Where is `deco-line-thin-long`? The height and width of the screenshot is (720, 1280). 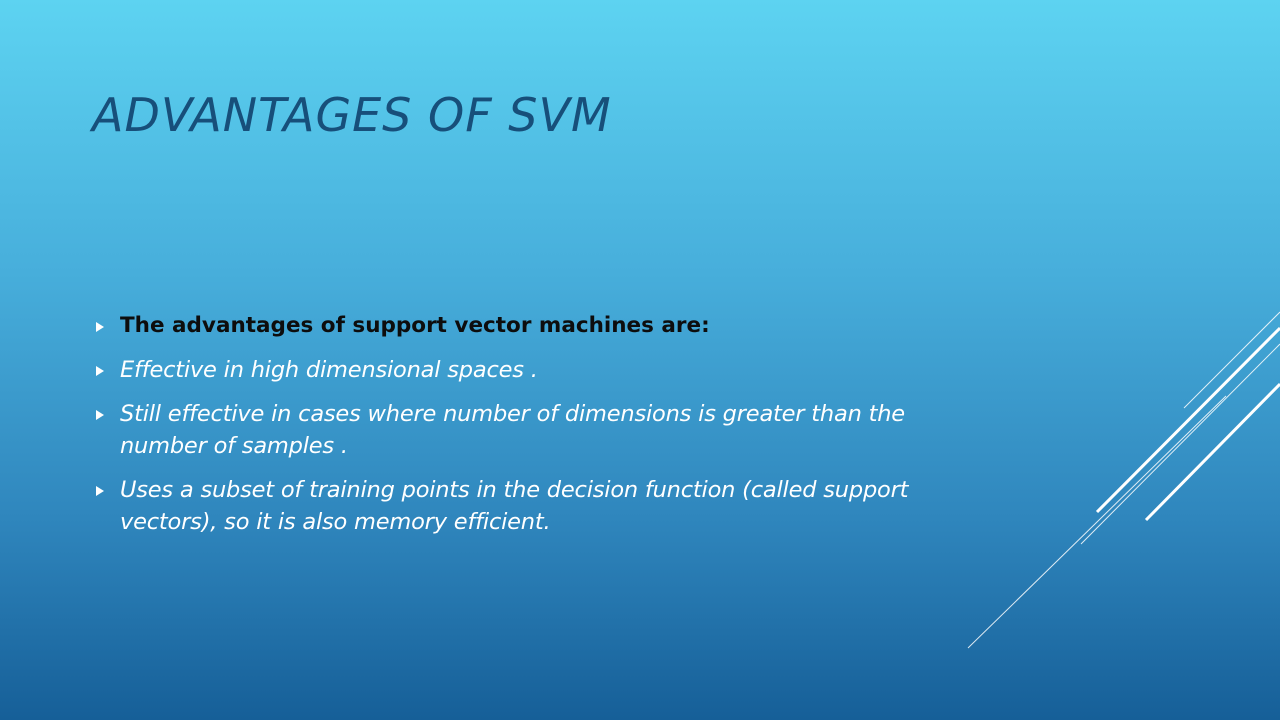
deco-line-thin-long is located at coordinates (1097, 522).